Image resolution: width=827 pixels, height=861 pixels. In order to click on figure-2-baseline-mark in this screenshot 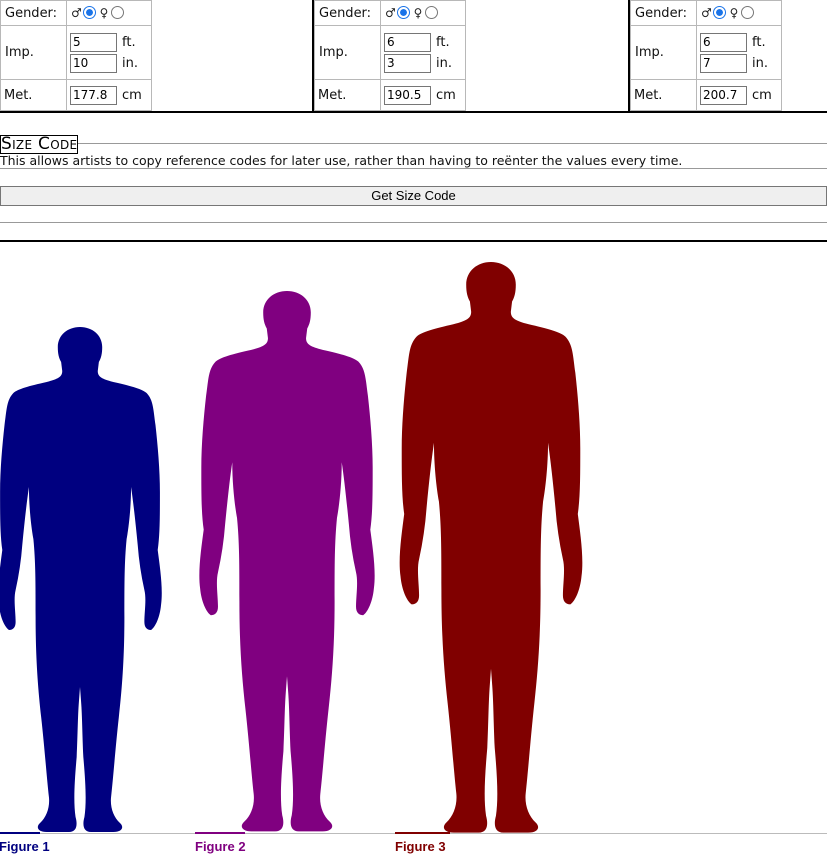, I will do `click(220, 833)`.